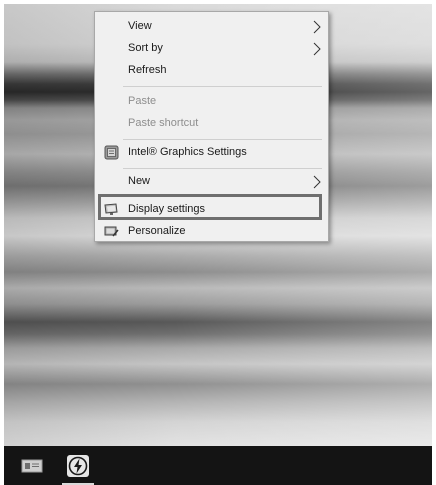 The height and width of the screenshot is (485, 436). I want to click on menu-item-label: View, so click(140, 26).